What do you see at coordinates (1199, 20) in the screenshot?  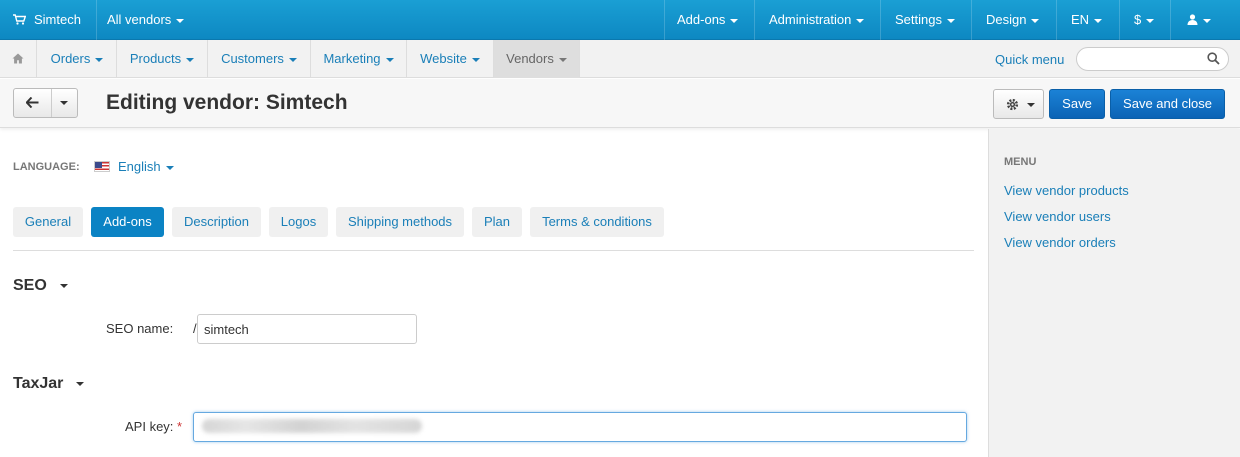 I see `user-menu` at bounding box center [1199, 20].